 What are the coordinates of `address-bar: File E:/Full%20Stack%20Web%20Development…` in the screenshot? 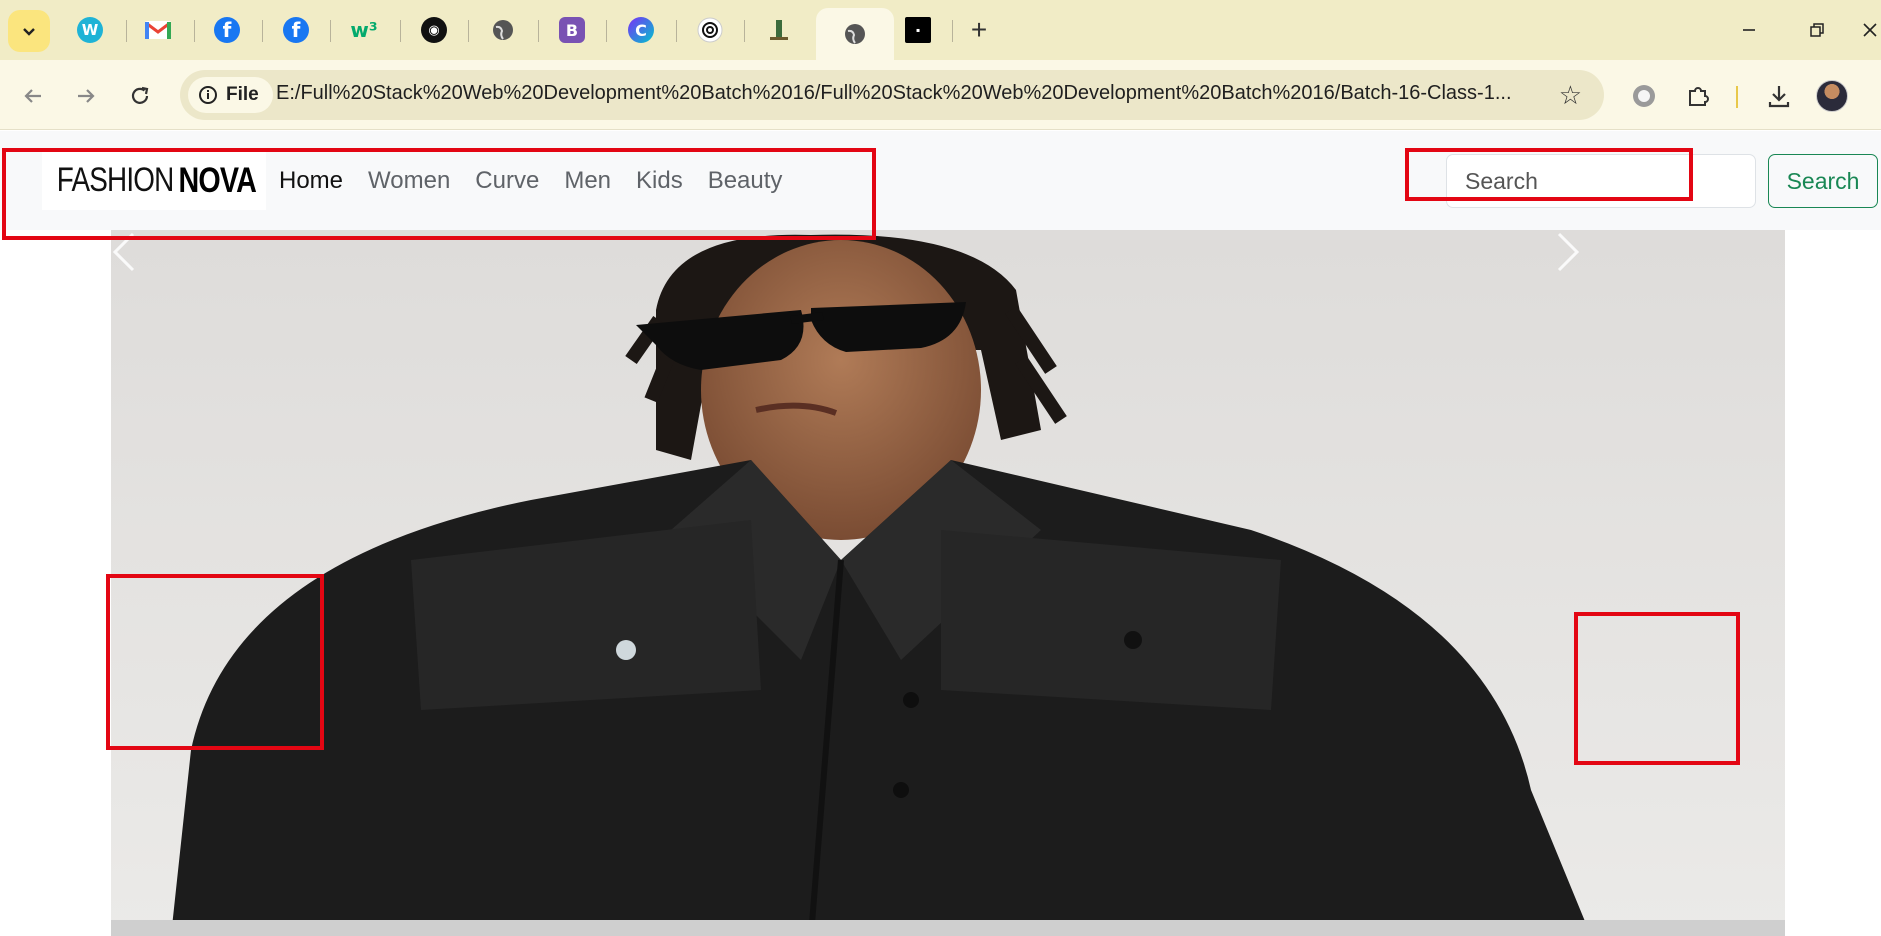 It's located at (892, 95).